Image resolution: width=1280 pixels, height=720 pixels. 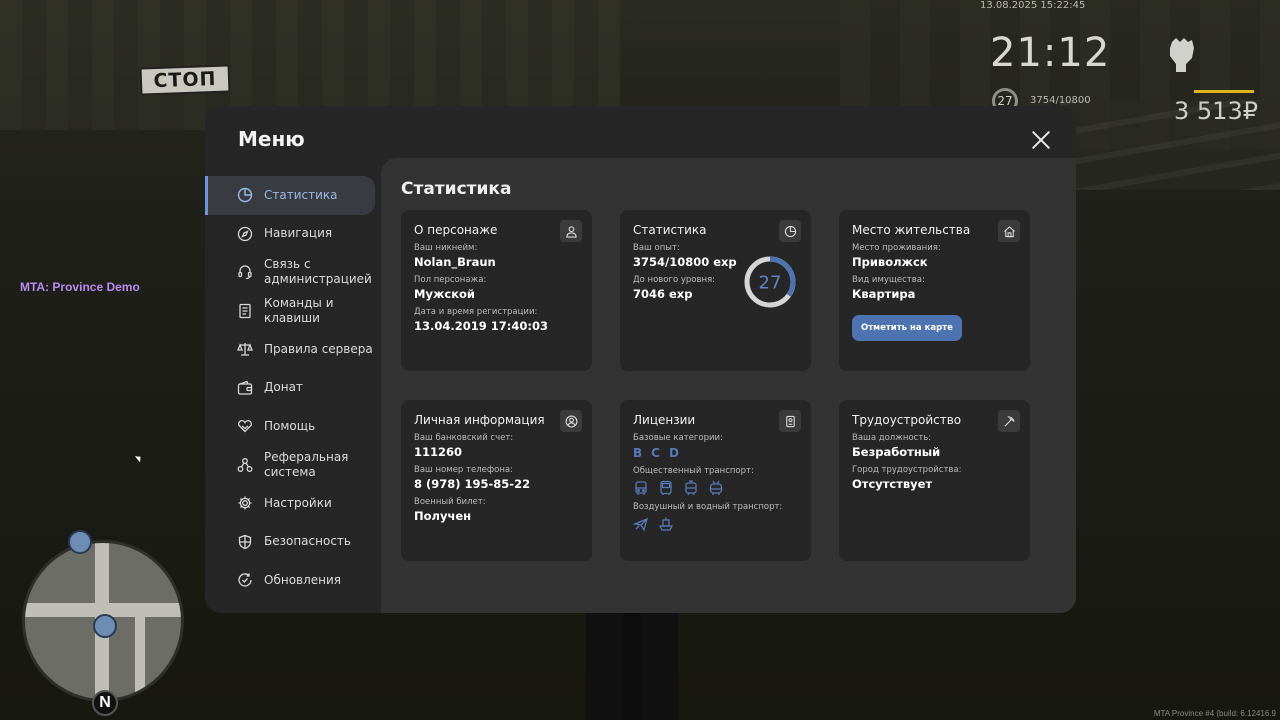 What do you see at coordinates (446, 248) in the screenshot?
I see `field-label: Ваш никнейм:` at bounding box center [446, 248].